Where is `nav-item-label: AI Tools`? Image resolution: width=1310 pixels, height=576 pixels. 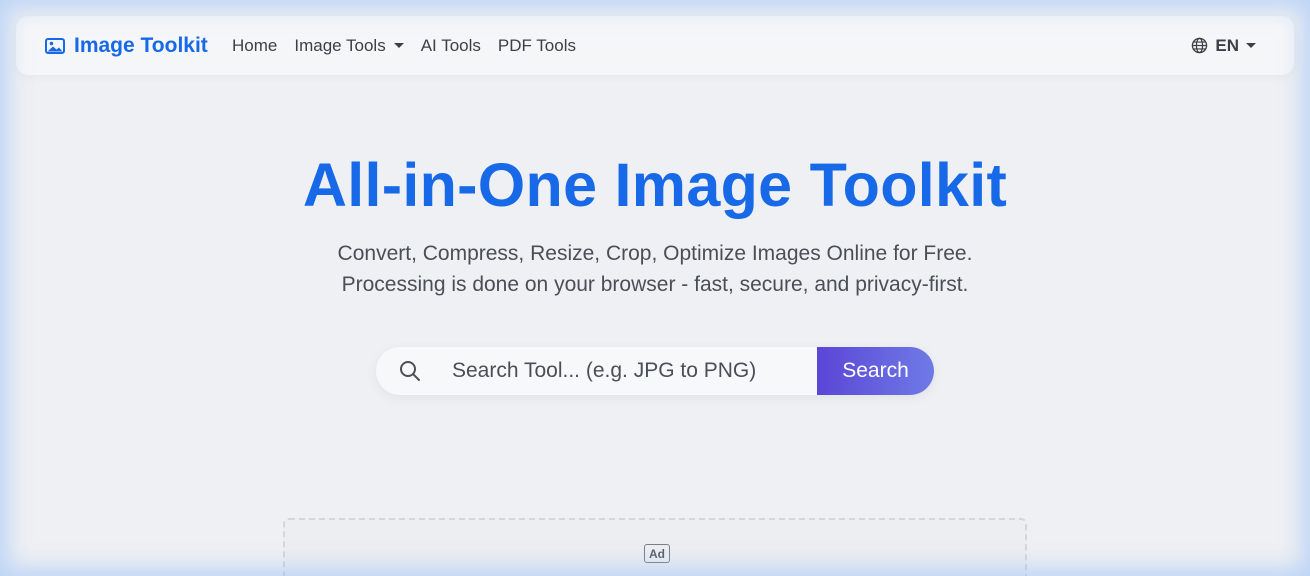 nav-item-label: AI Tools is located at coordinates (450, 45).